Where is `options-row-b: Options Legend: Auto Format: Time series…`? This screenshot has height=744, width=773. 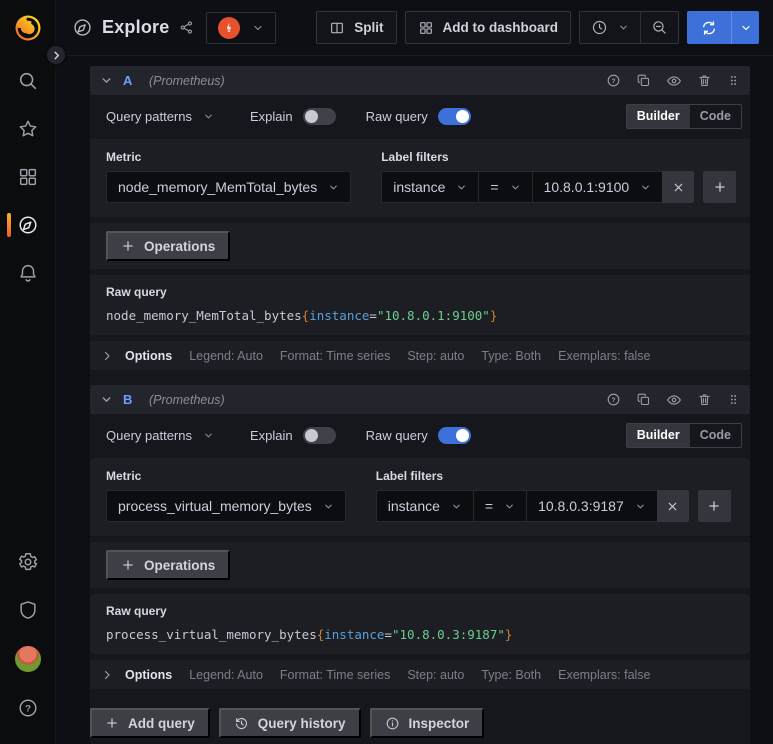 options-row-b: Options Legend: Auto Format: Time series… is located at coordinates (420, 674).